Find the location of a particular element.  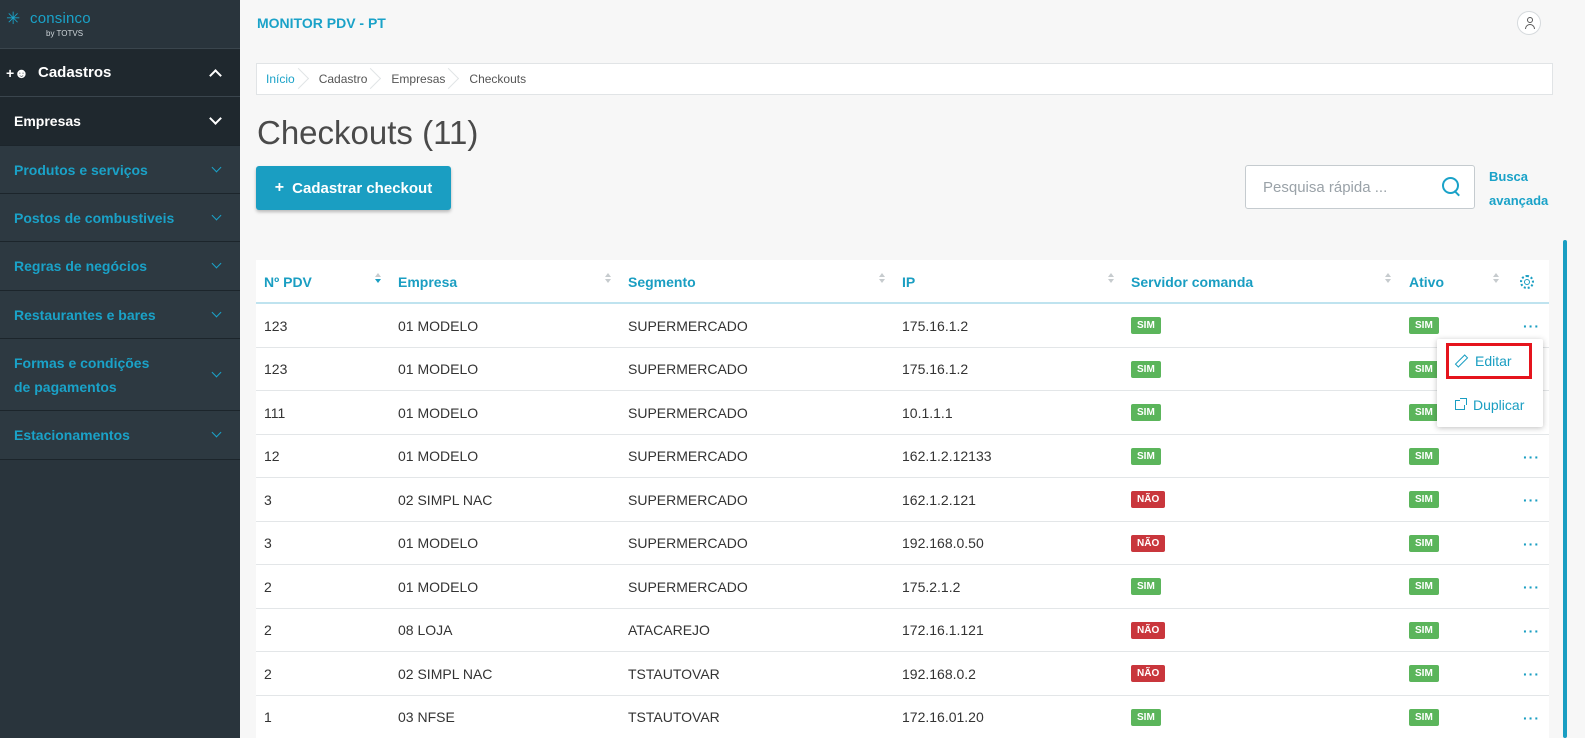

add-checkout-button: + Cadastrar checkout is located at coordinates (353, 188).